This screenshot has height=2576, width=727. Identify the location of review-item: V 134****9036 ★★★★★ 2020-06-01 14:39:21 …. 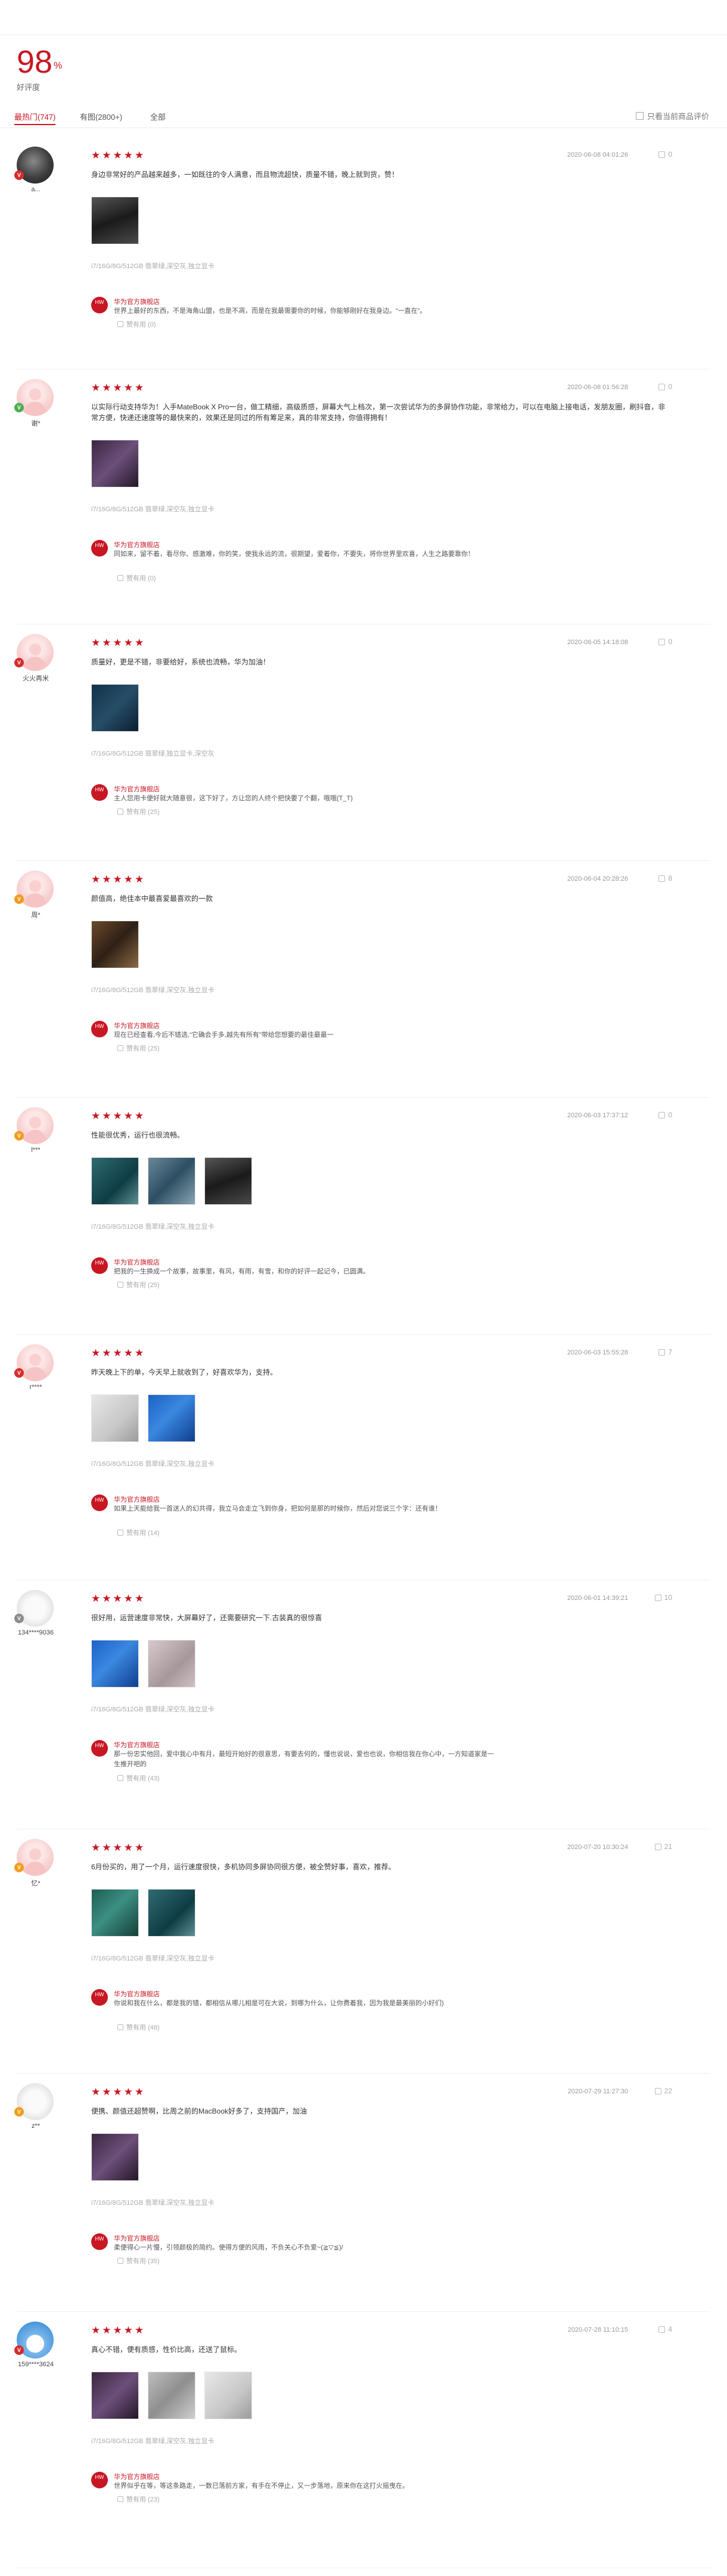
(363, 1704).